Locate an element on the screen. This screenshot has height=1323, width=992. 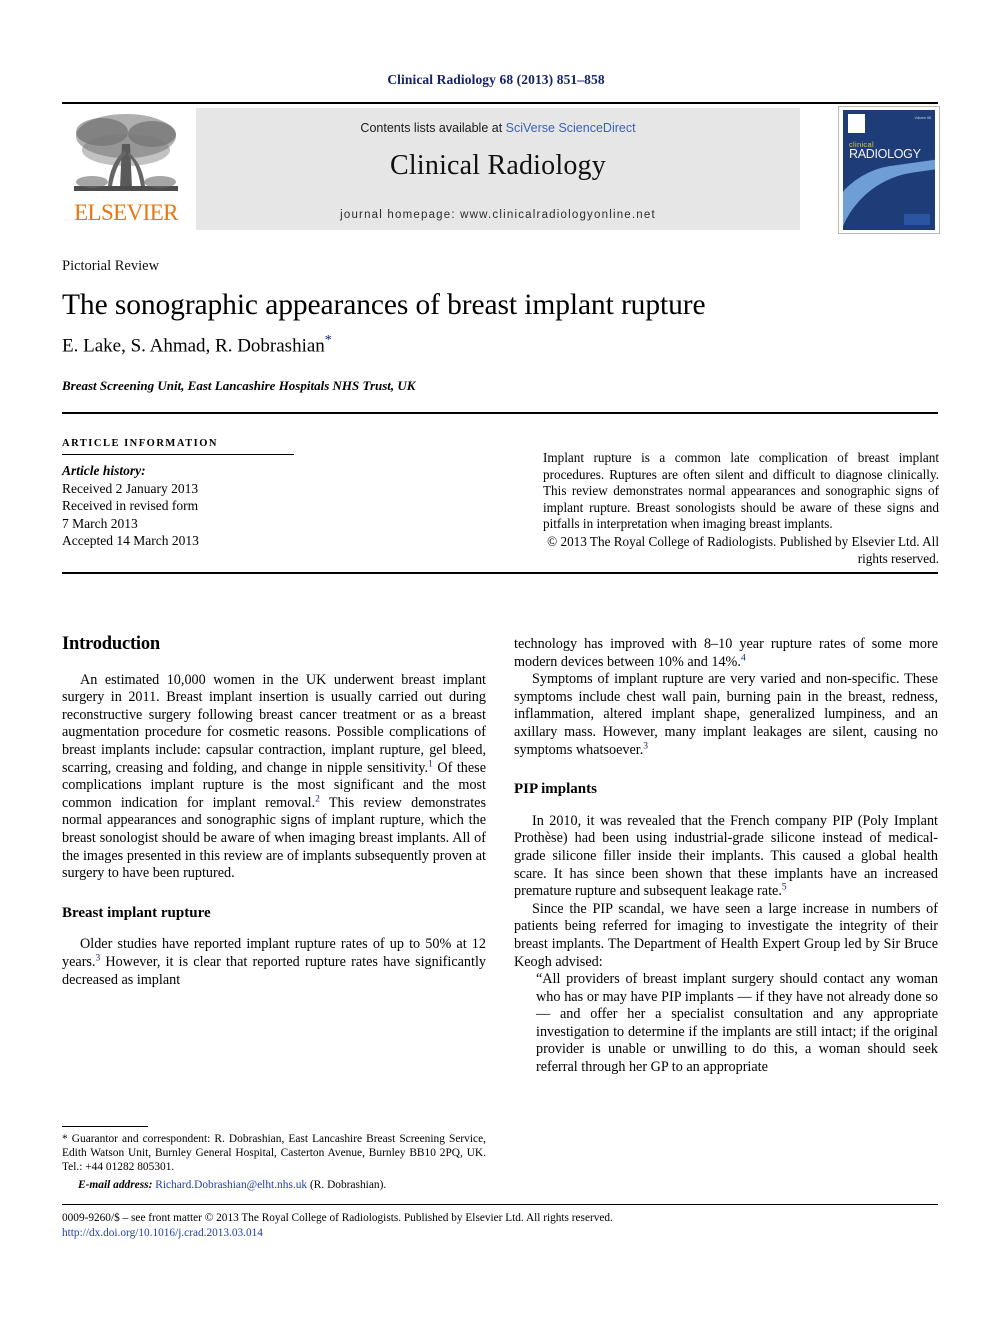
footnote-divider is located at coordinates (105, 1126).